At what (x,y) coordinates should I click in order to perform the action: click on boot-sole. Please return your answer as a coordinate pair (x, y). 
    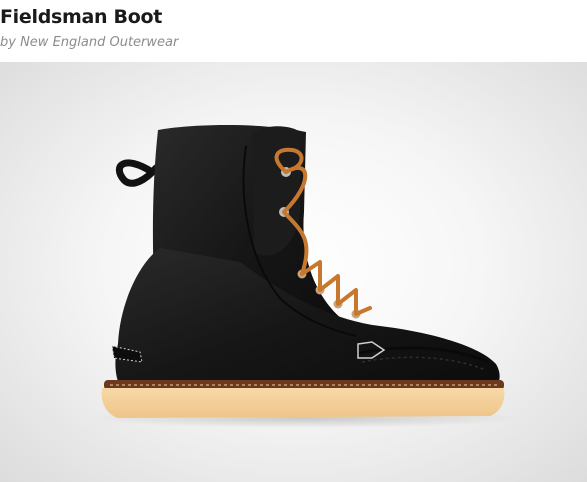
    Looking at the image, I should click on (303, 403).